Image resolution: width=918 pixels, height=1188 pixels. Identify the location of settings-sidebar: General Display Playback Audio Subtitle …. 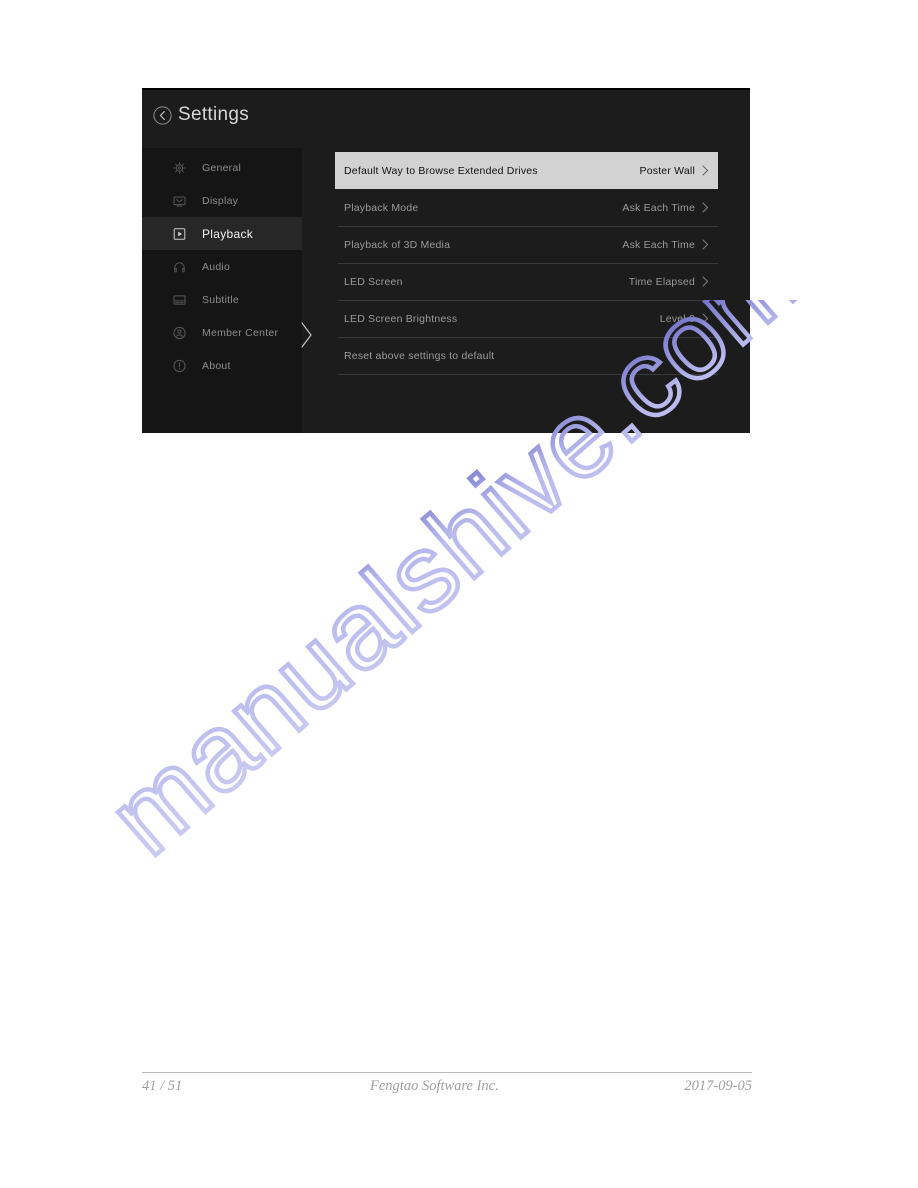
(222, 290).